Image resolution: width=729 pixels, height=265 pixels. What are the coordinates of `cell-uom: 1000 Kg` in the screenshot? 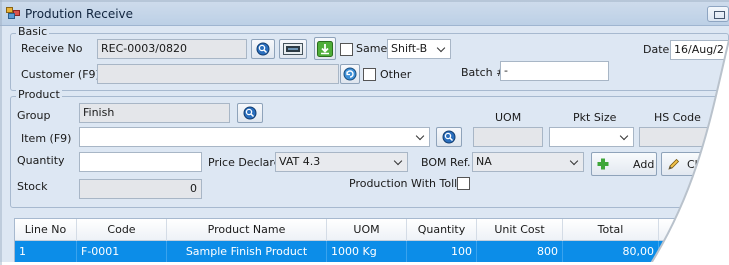 It's located at (367, 252).